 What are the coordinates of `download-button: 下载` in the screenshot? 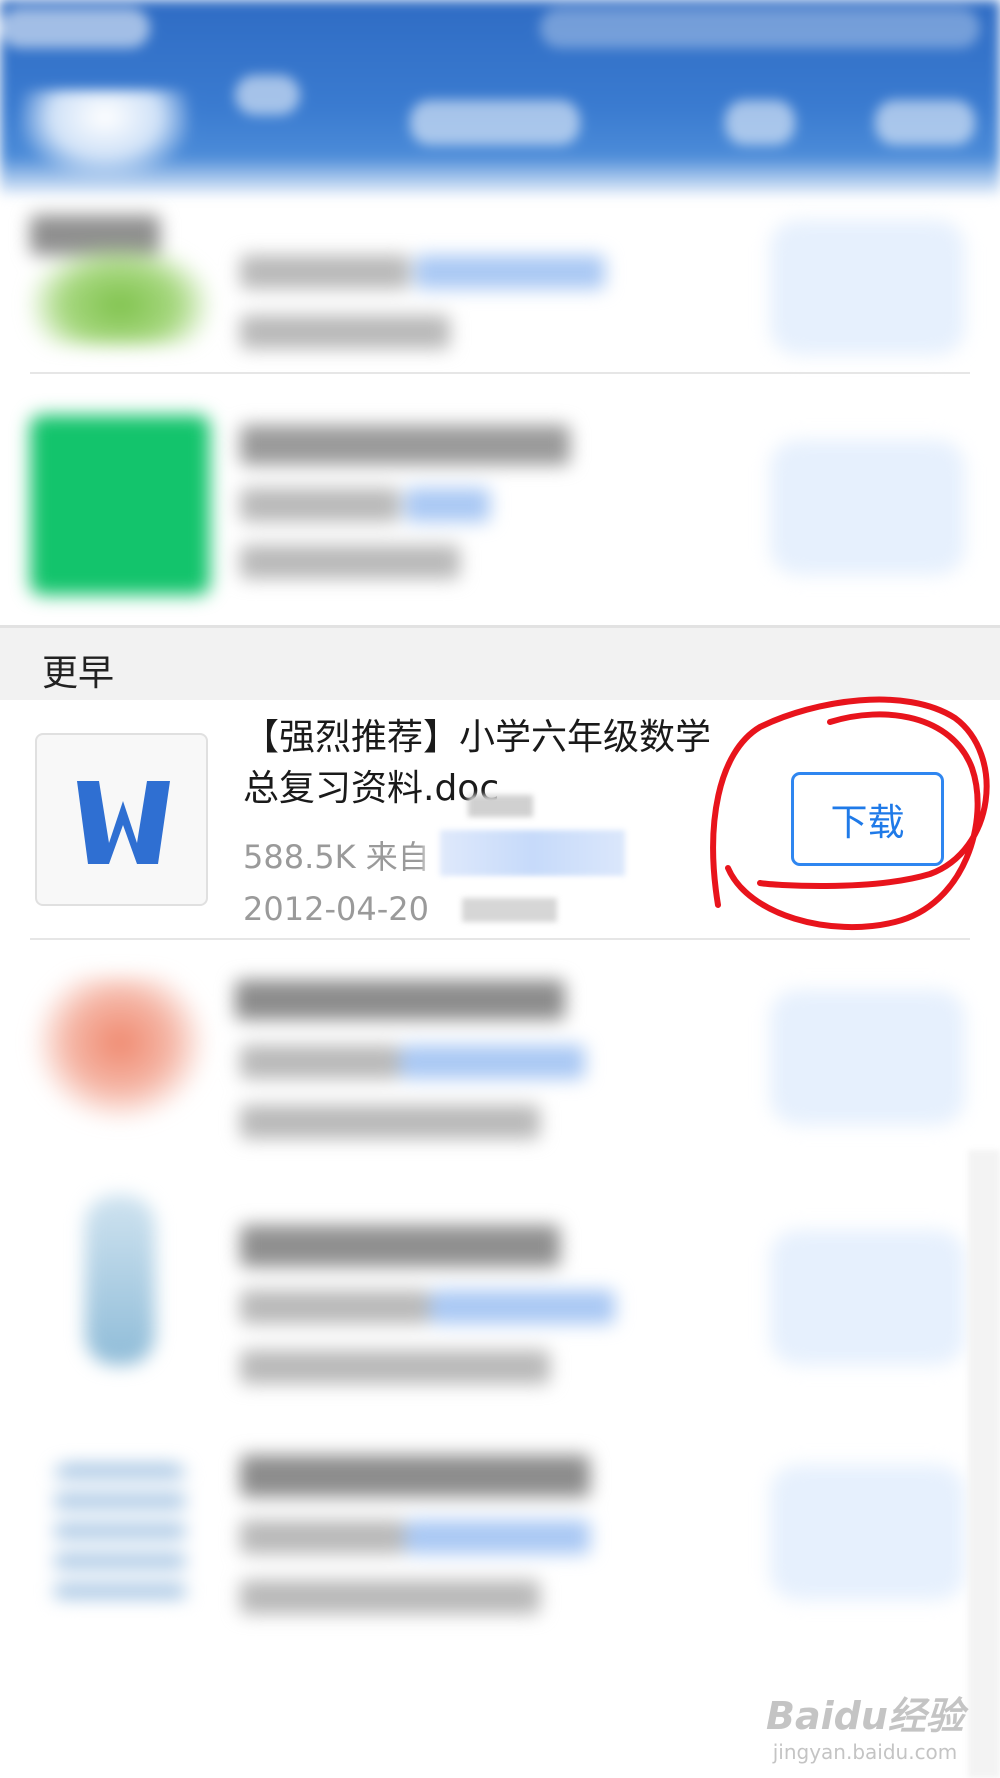 It's located at (867, 819).